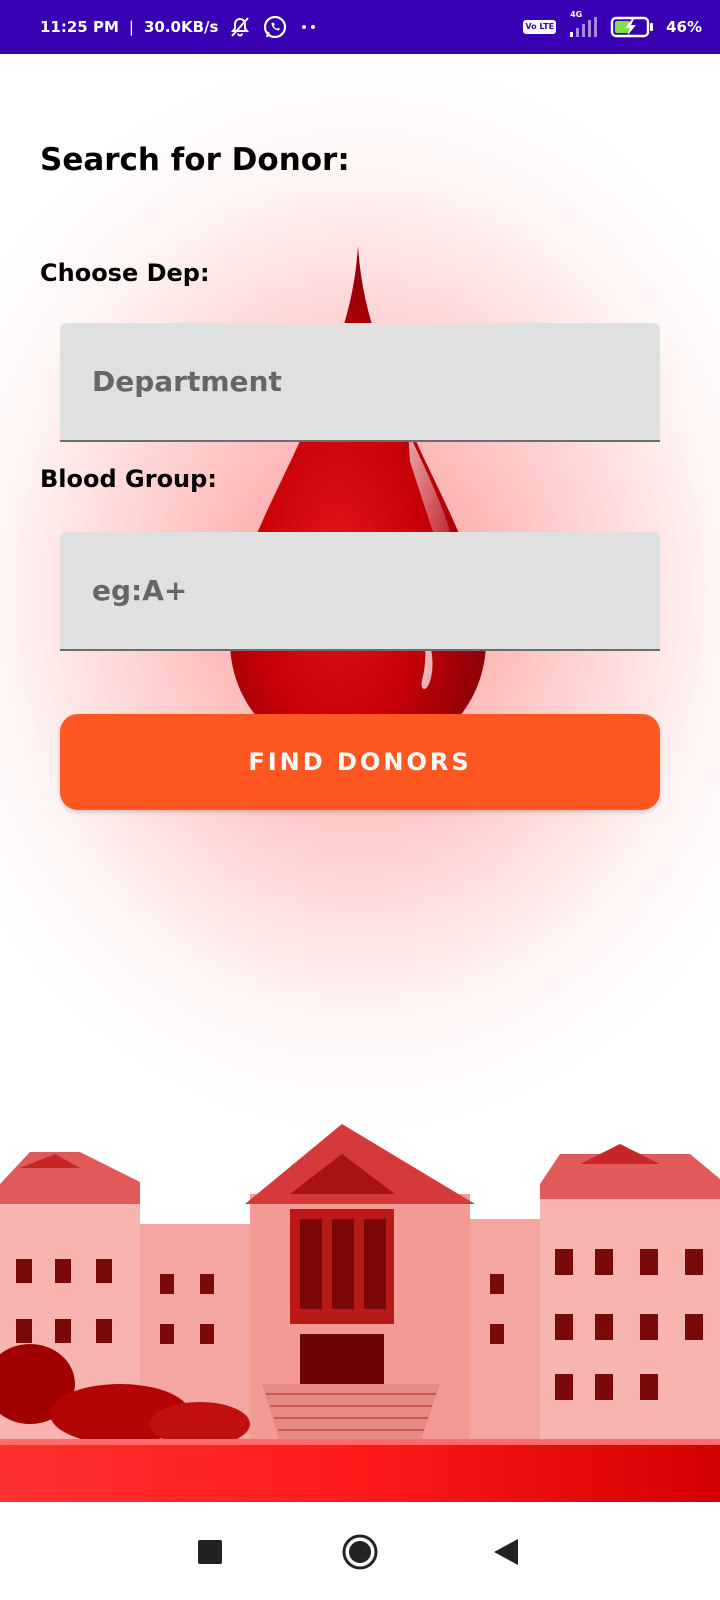 Image resolution: width=720 pixels, height=1600 pixels. Describe the element at coordinates (309, 27) in the screenshot. I see `more-notifications-icon` at that location.